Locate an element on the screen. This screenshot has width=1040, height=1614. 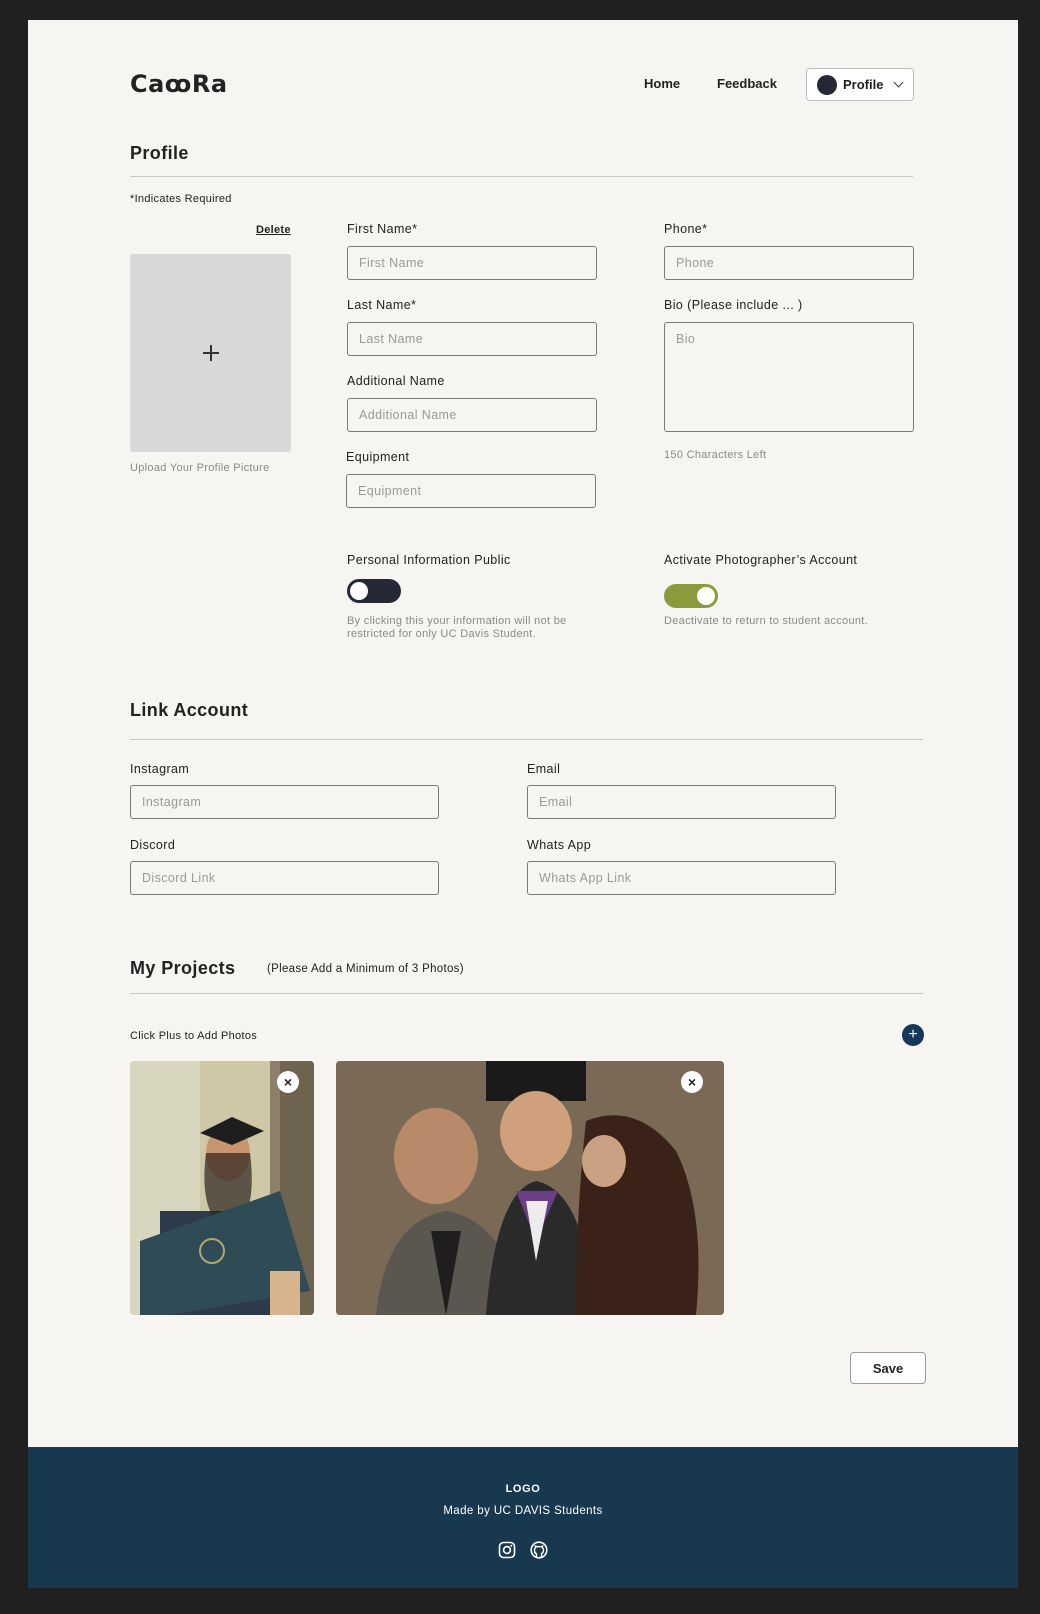
projects-instruction: Click Plus to Add Photos is located at coordinates (194, 1036).